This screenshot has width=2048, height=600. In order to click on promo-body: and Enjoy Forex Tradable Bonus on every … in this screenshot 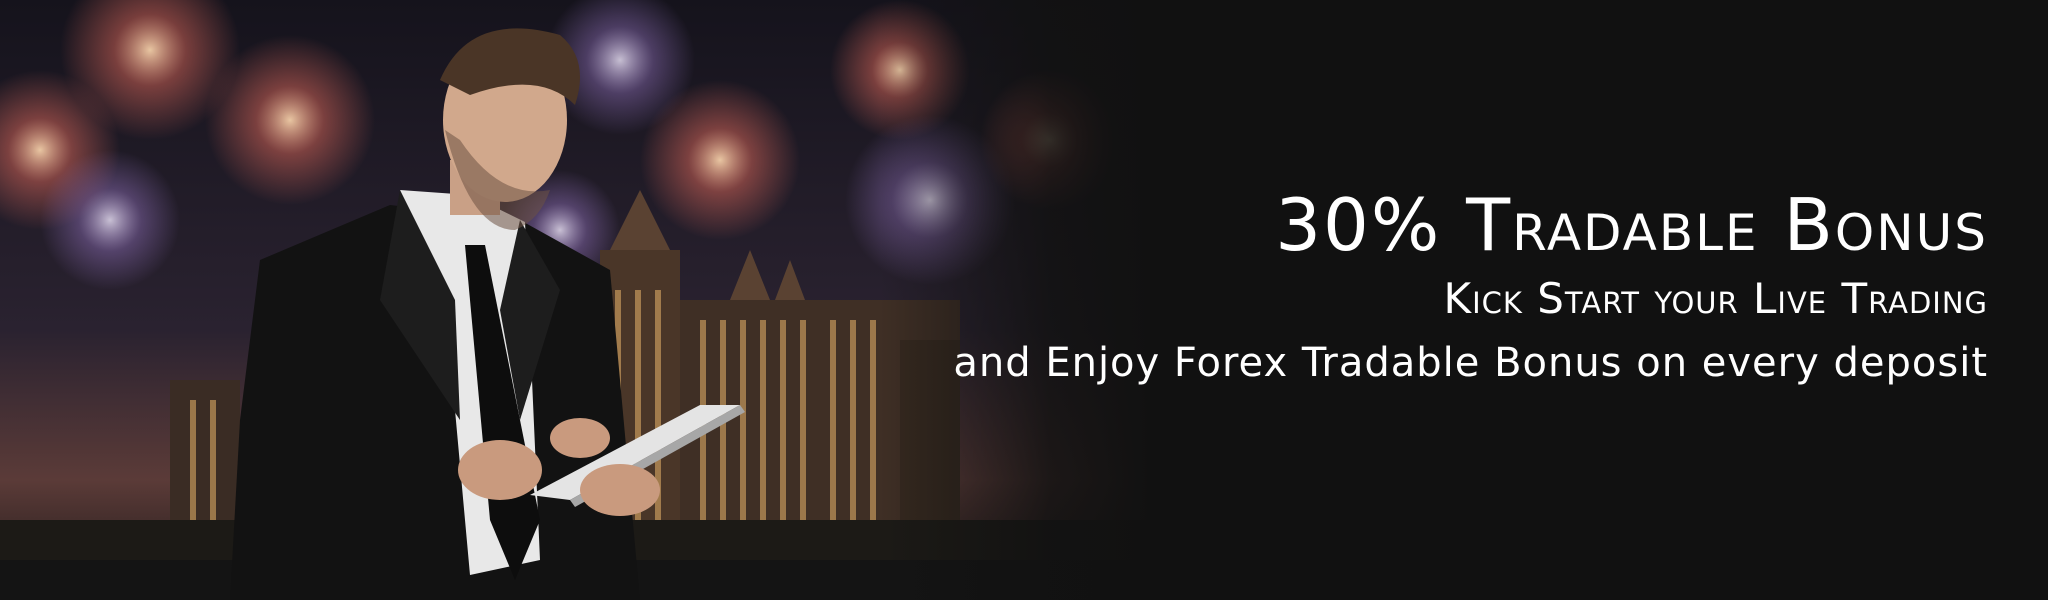, I will do `click(1470, 363)`.